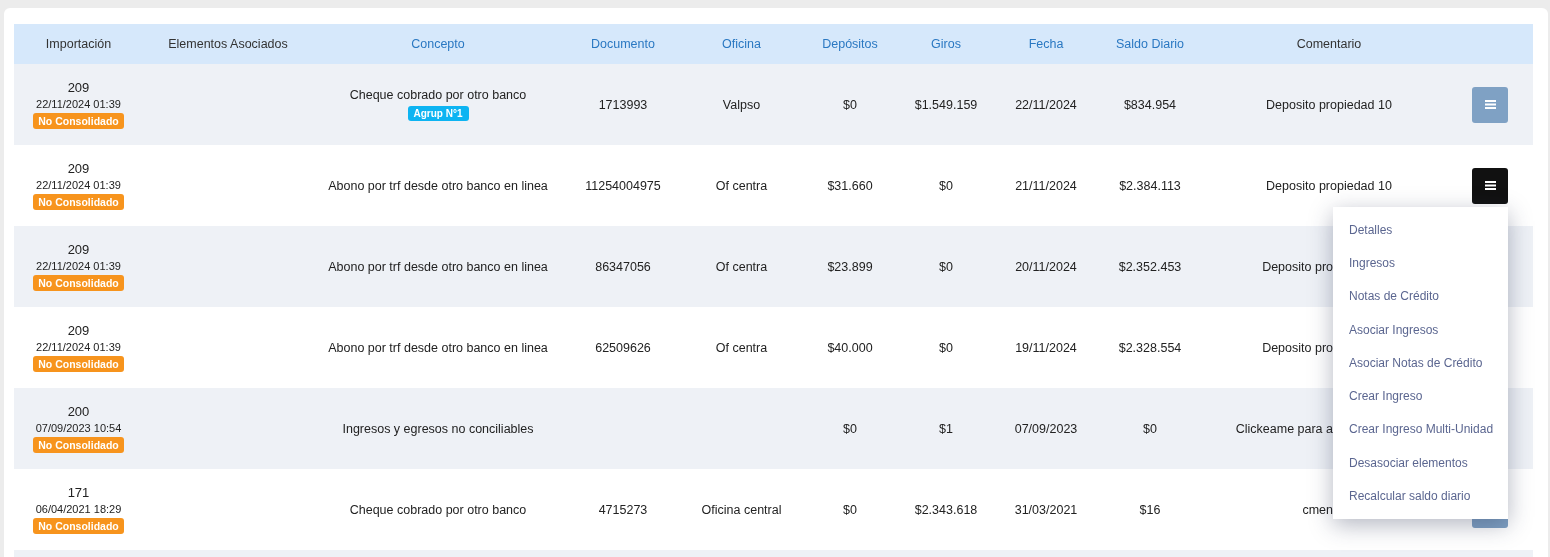 Image resolution: width=1550 pixels, height=557 pixels. What do you see at coordinates (1420, 296) in the screenshot?
I see `menu-item: Notas de Crédito` at bounding box center [1420, 296].